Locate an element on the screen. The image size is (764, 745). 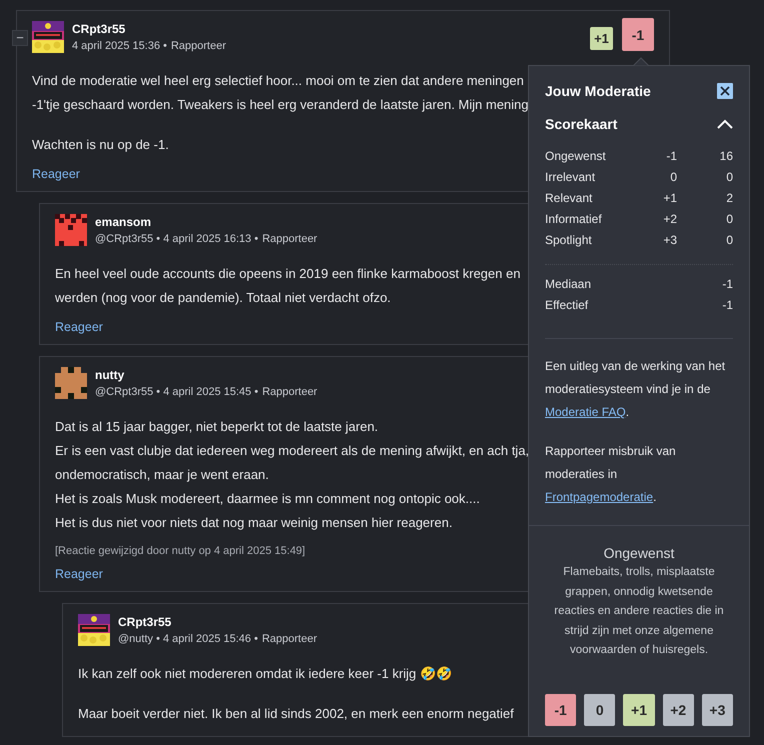
collapse-button: − is located at coordinates (20, 38).